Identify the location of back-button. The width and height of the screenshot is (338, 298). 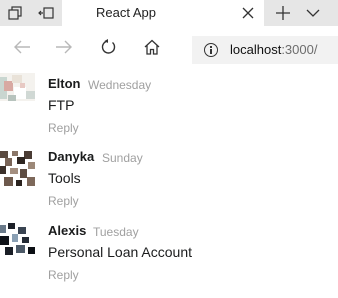
(22, 49).